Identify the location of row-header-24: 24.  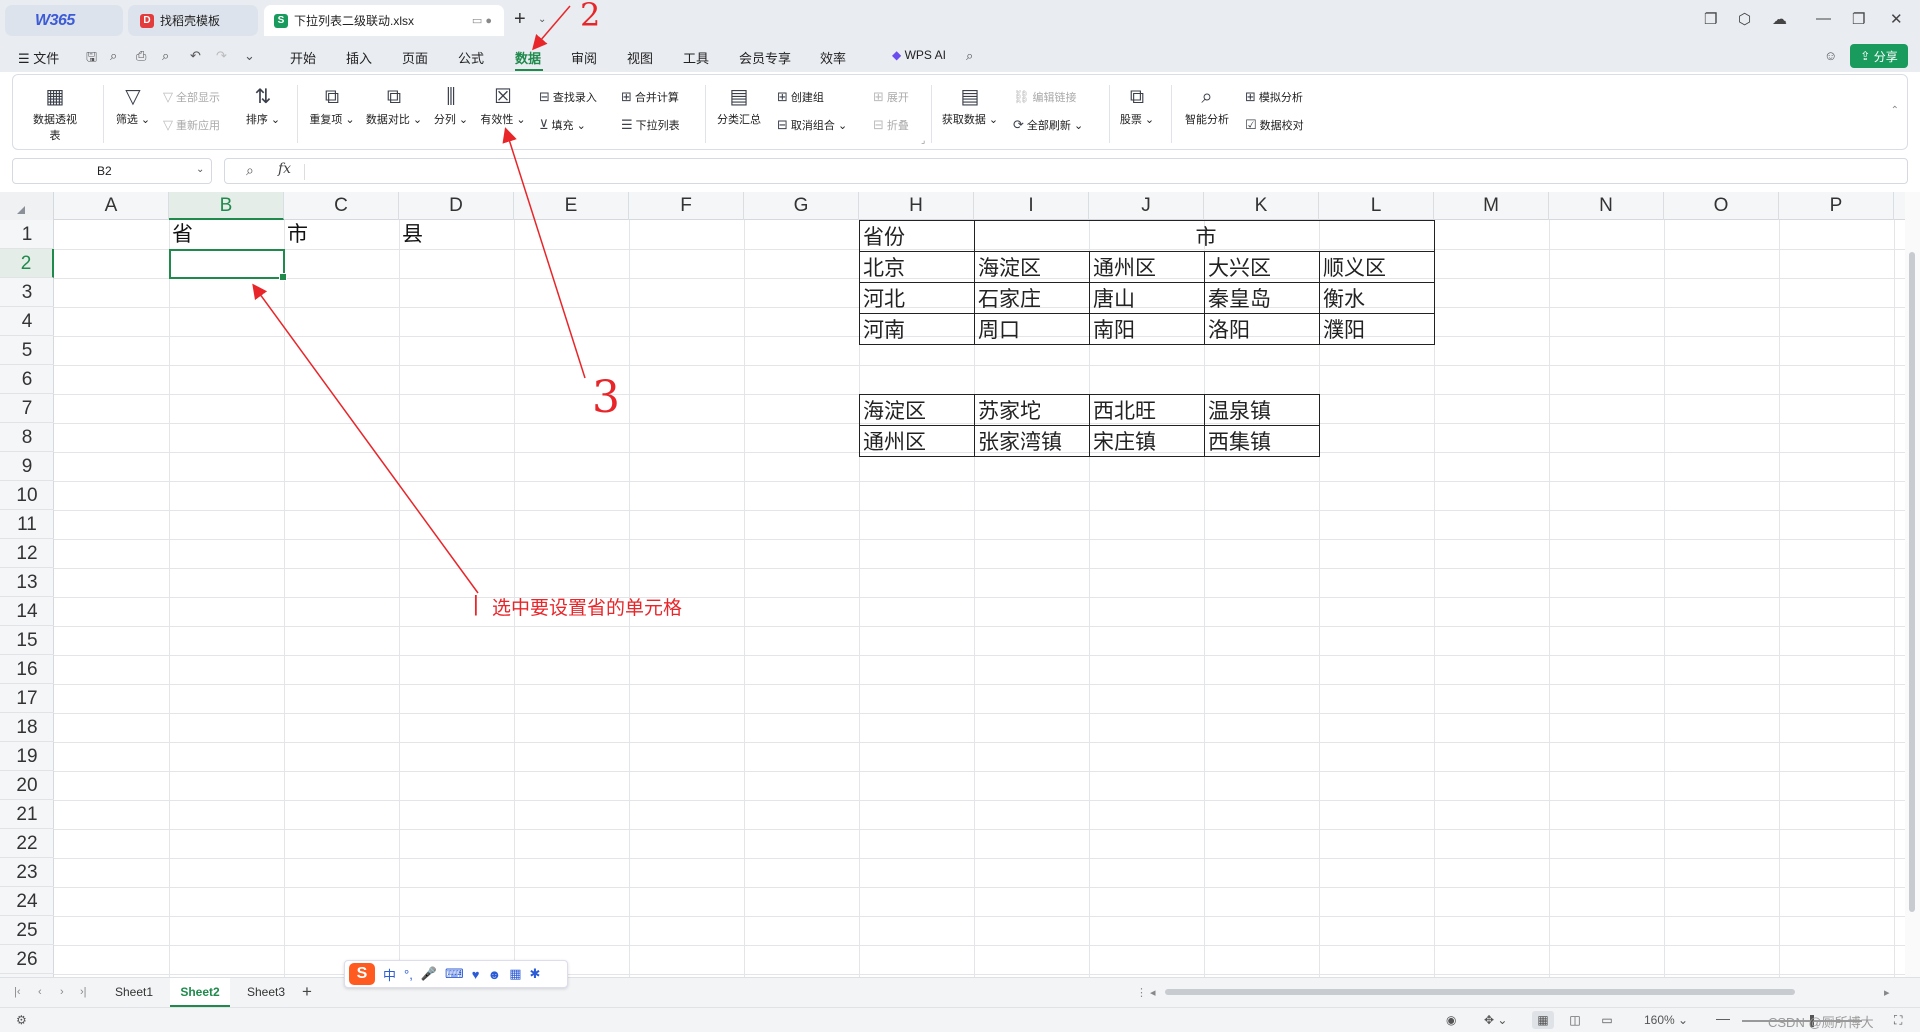
(27, 901).